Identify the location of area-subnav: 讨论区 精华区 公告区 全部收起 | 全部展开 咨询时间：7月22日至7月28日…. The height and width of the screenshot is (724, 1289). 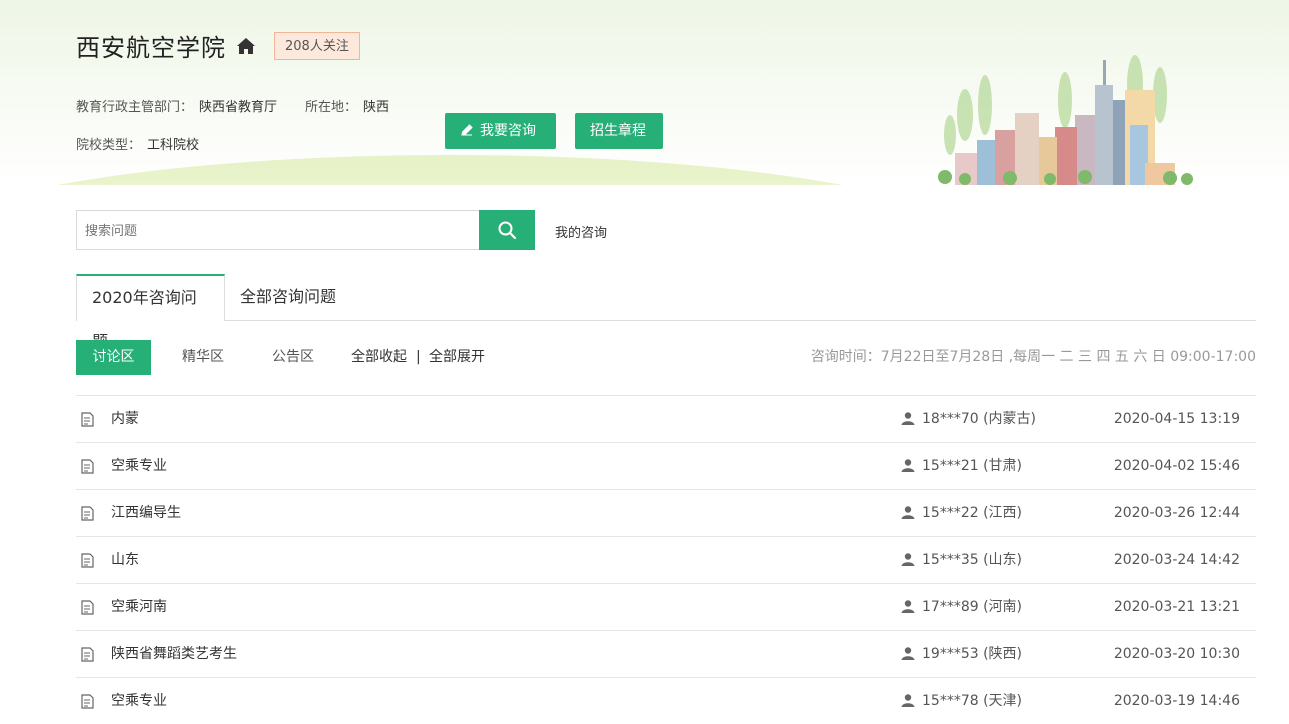
(666, 358).